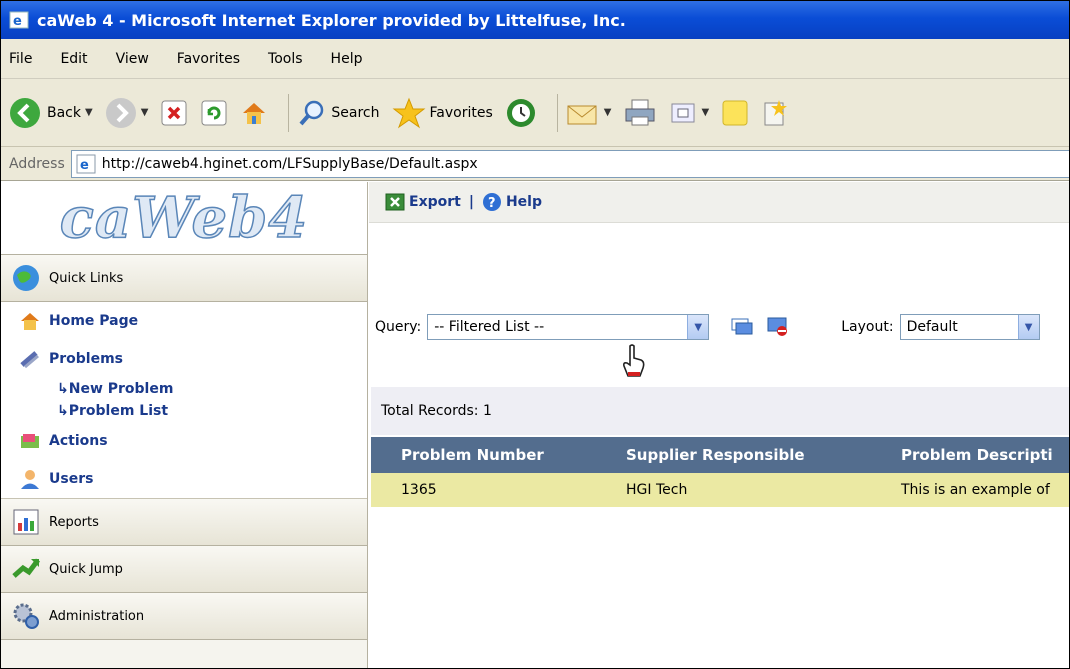 This screenshot has height=669, width=1070. Describe the element at coordinates (778, 327) in the screenshot. I see `delete-query-icon` at that location.